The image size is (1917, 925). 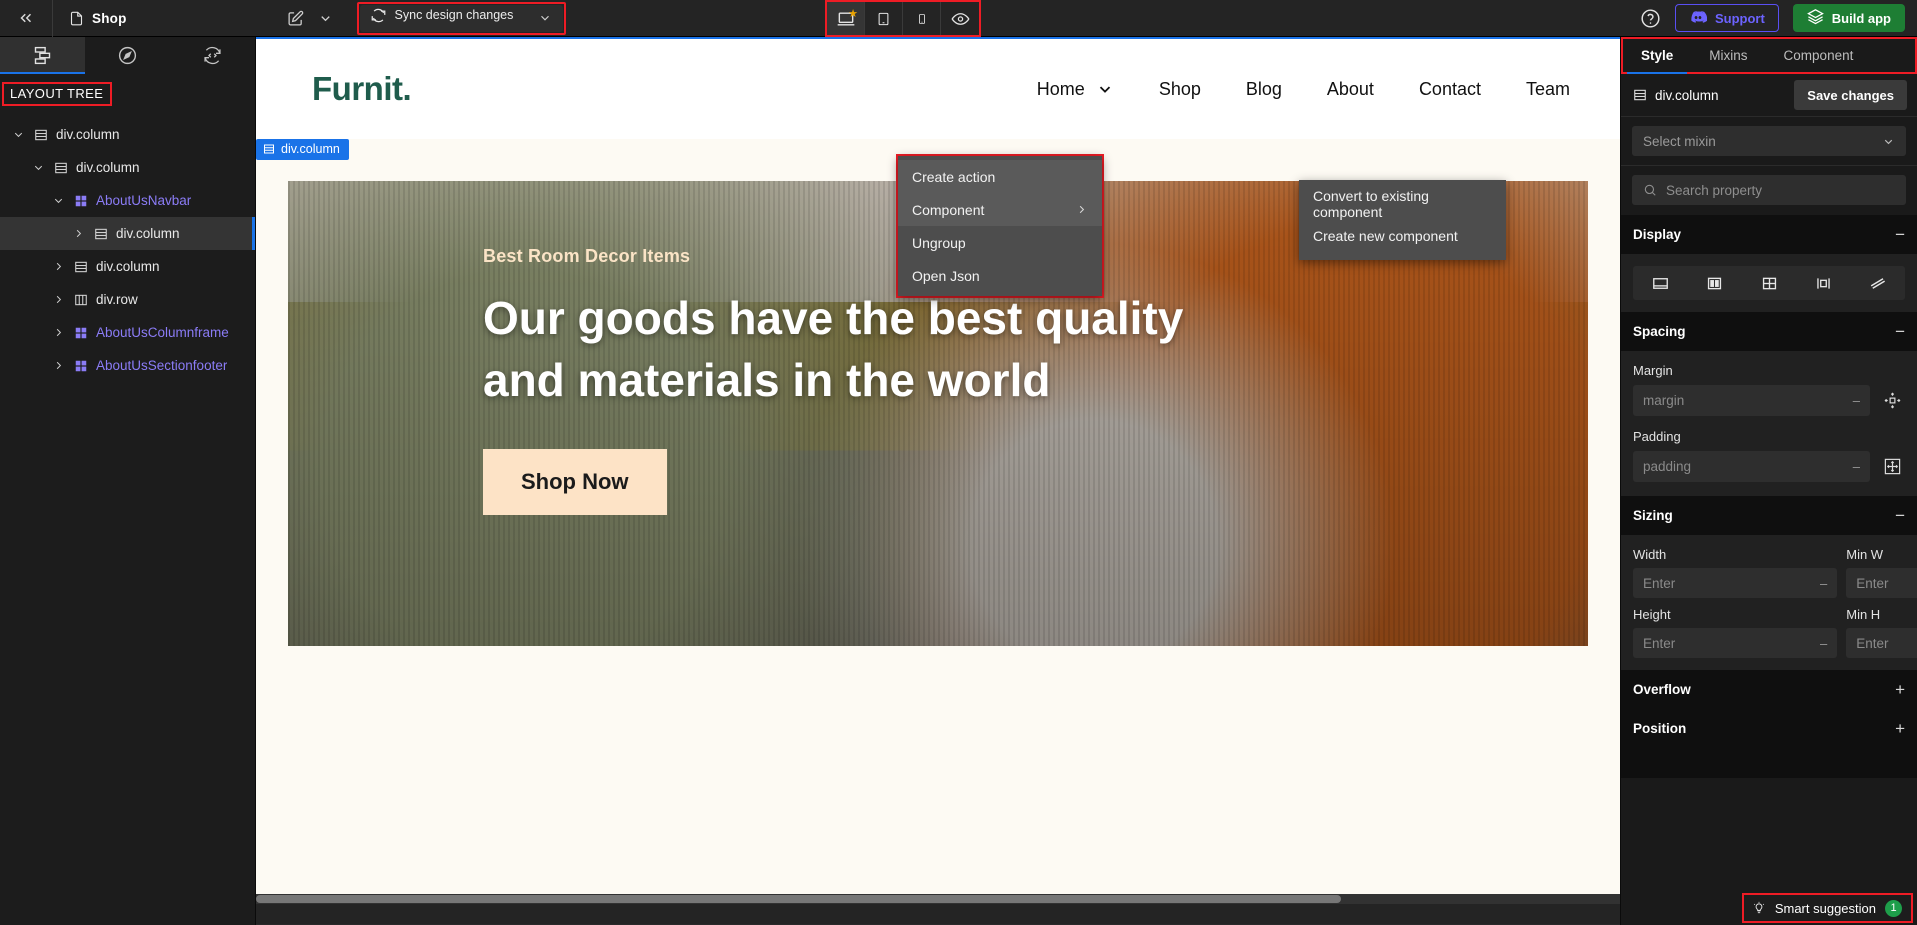 What do you see at coordinates (127, 55) in the screenshot?
I see `tab-navigator` at bounding box center [127, 55].